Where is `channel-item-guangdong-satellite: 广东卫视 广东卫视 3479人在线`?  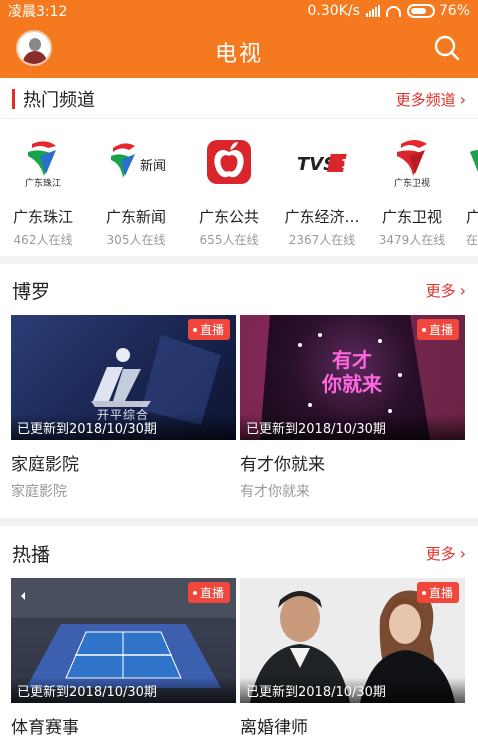
channel-item-guangdong-satellite: 广东卫视 广东卫视 3479人在线 is located at coordinates (412, 184).